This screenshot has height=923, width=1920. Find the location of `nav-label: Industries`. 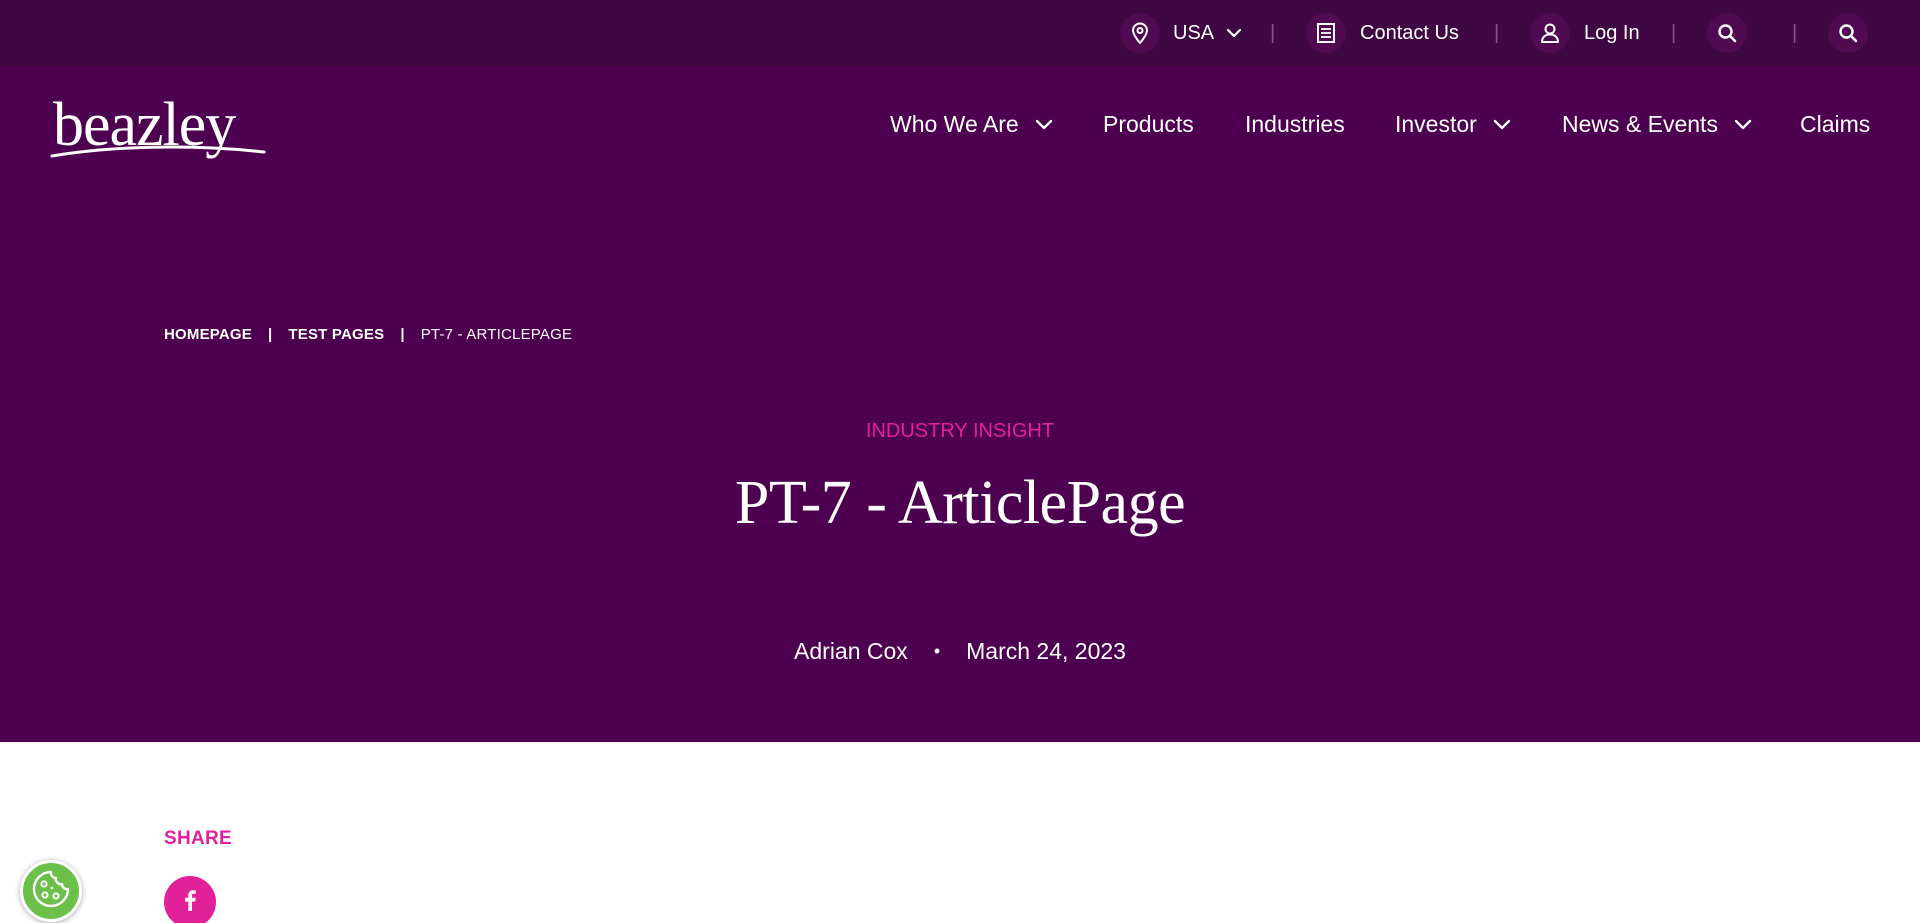

nav-label: Industries is located at coordinates (1295, 123).